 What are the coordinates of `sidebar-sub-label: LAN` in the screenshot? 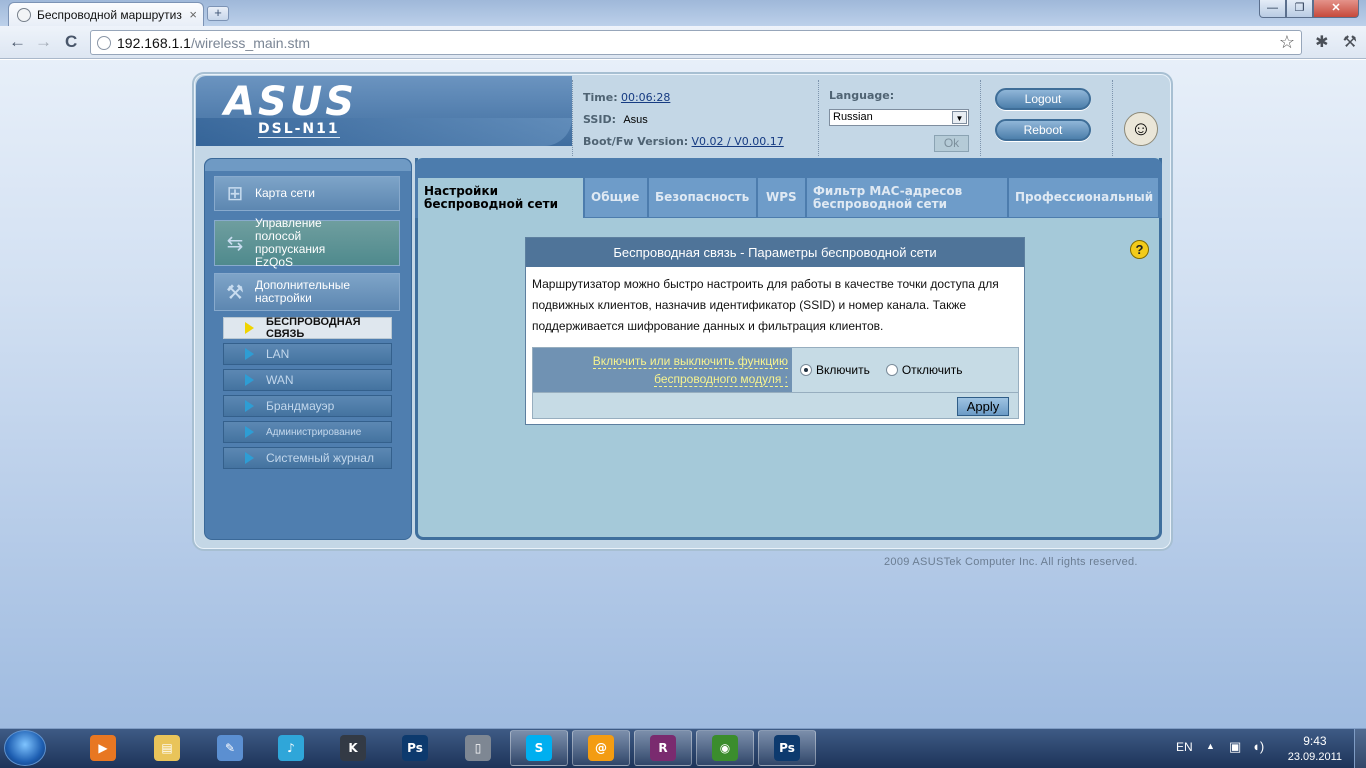 It's located at (278, 354).